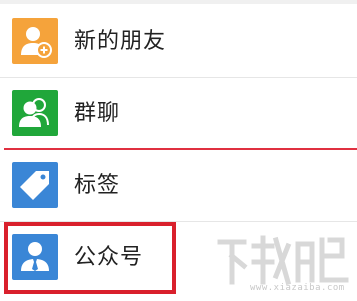  I want to click on highlight-box, so click(90, 258).